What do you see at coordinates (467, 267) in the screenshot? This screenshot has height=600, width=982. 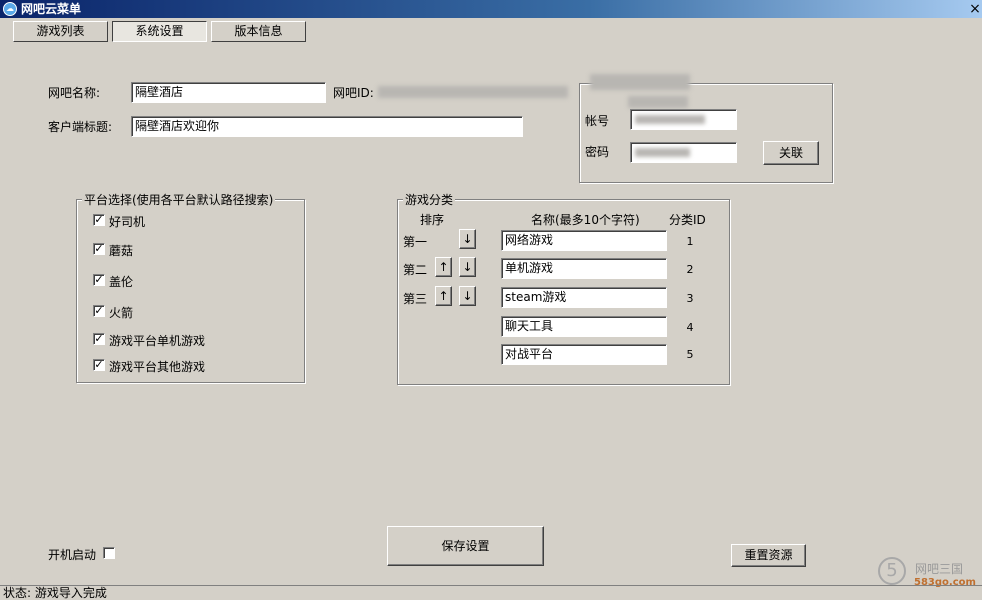 I see `move-down-button-2: ↓` at bounding box center [467, 267].